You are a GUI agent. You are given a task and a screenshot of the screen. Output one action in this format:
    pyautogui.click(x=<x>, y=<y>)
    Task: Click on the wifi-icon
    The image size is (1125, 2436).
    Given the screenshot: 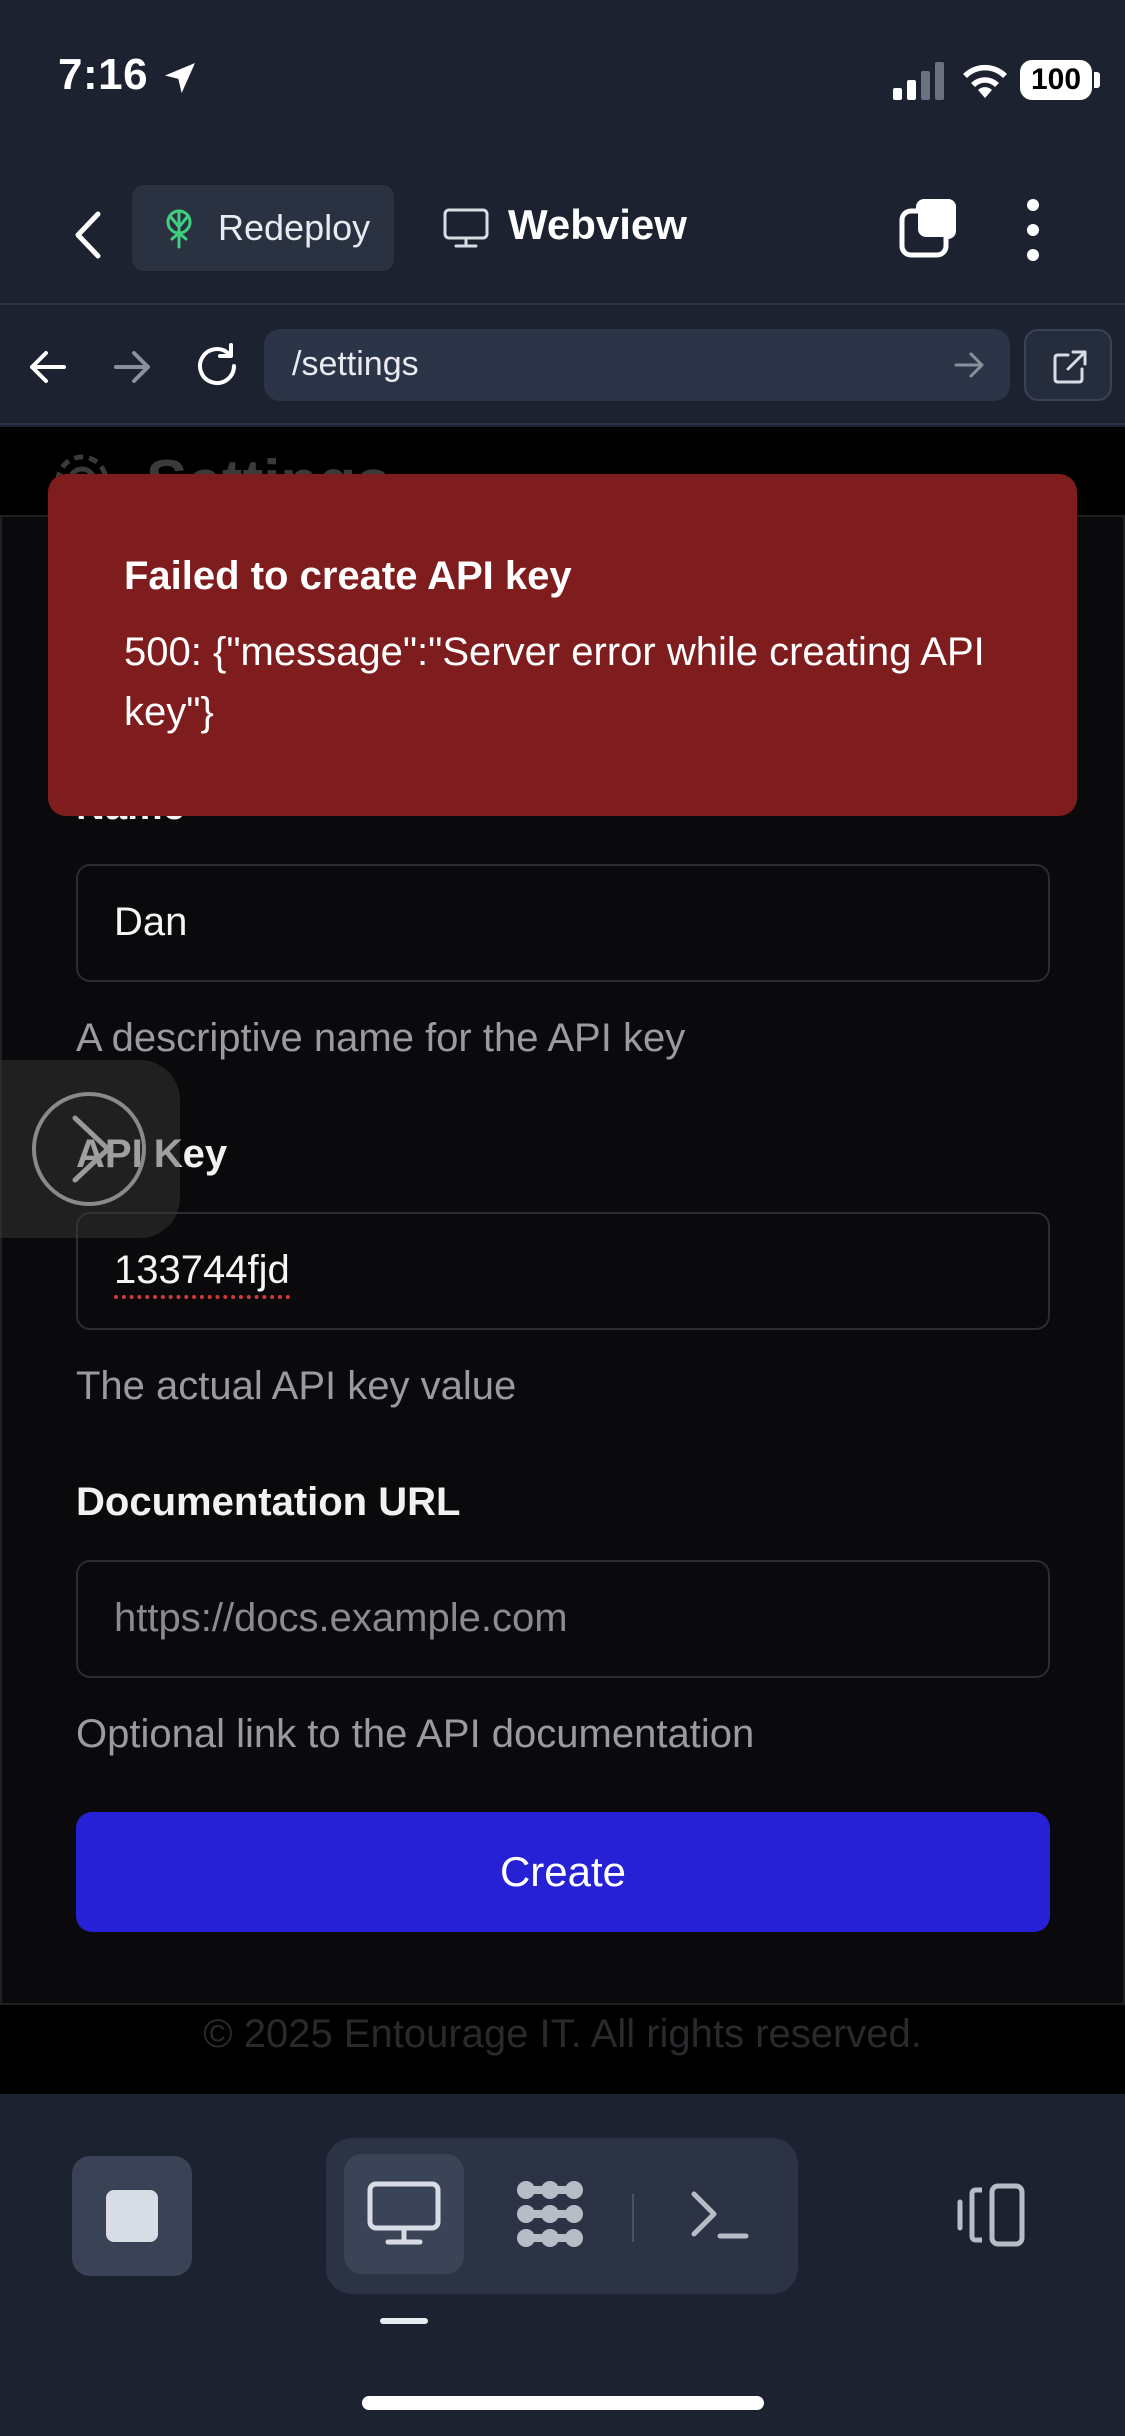 What is the action you would take?
    pyautogui.click(x=985, y=81)
    